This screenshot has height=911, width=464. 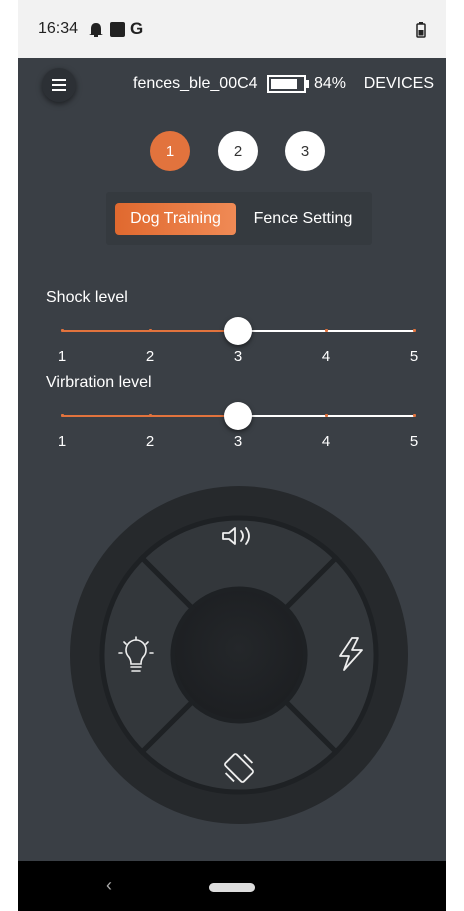 What do you see at coordinates (289, 86) in the screenshot?
I see `device-battery-icon` at bounding box center [289, 86].